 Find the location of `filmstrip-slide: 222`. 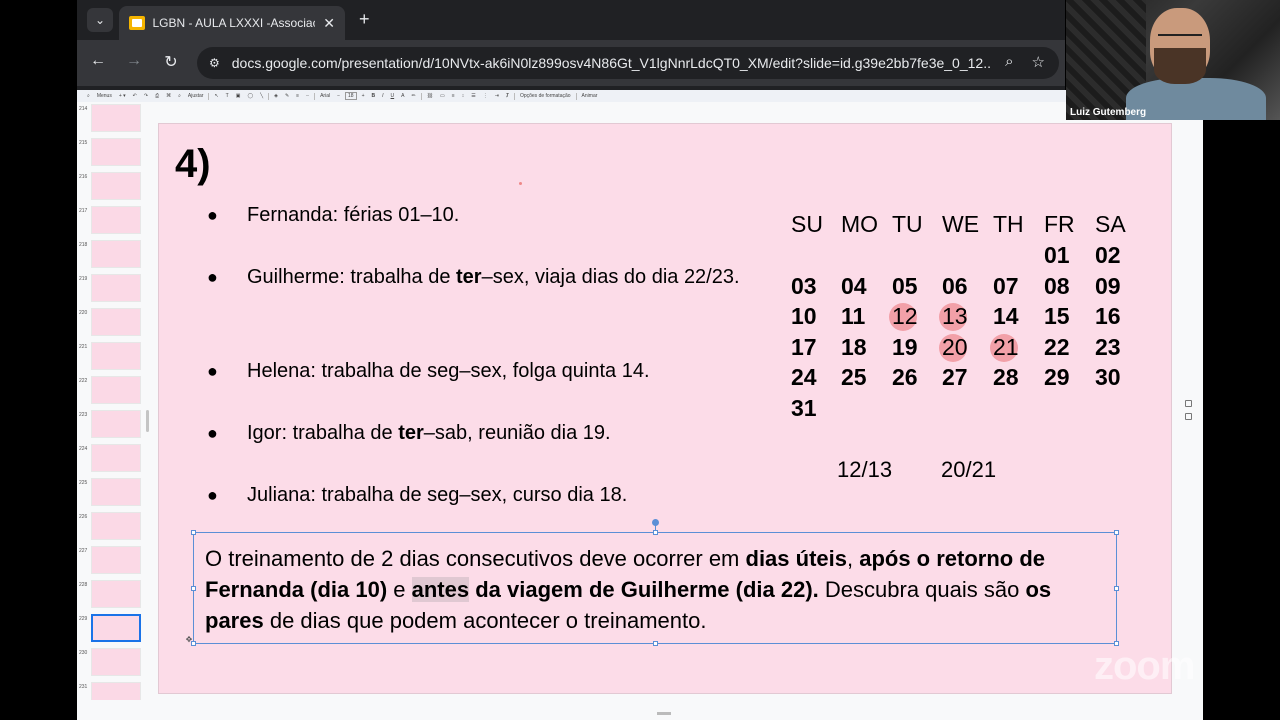

filmstrip-slide: 222 is located at coordinates (112, 391).